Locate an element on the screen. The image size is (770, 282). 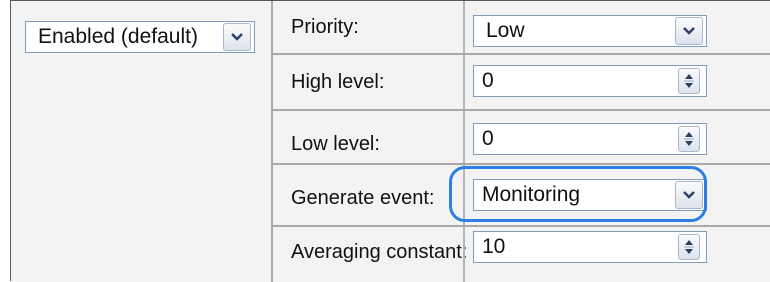
priority-row: Priority: Low is located at coordinates (521, 28).